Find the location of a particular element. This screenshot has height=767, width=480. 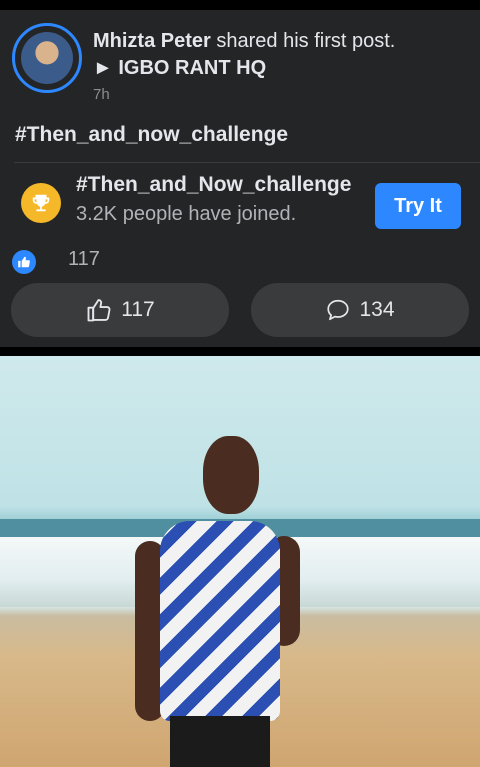

try-it-button: Try It is located at coordinates (418, 206).